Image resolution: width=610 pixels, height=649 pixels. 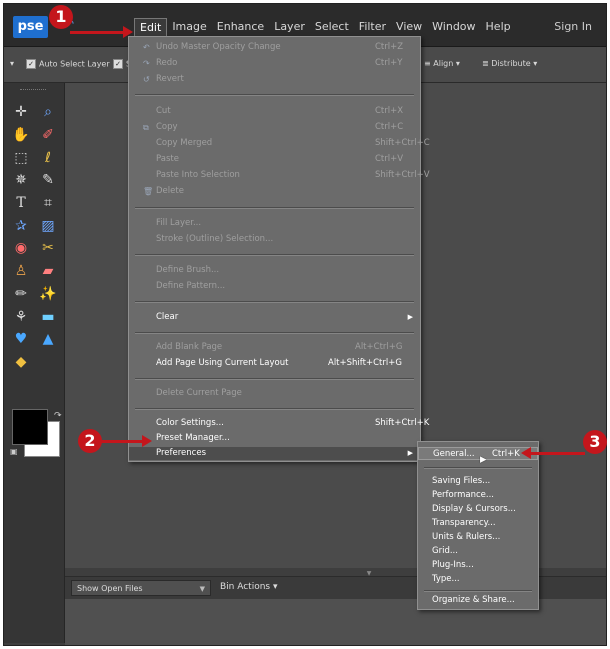 I want to click on menu-item-undo: ↶ Undo Master Opacity Change Ctrl+Z, so click(x=274, y=47).